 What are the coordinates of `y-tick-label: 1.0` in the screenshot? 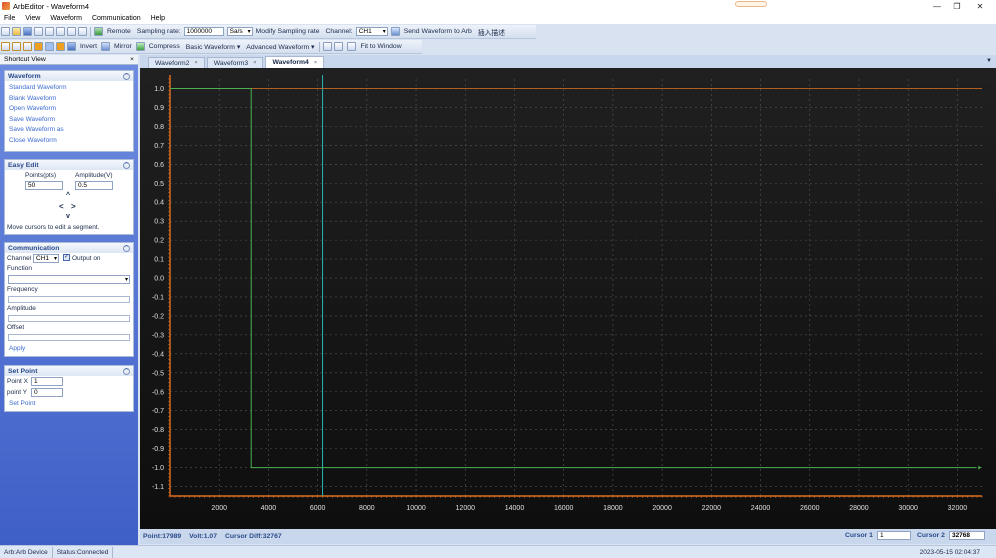 It's located at (159, 89).